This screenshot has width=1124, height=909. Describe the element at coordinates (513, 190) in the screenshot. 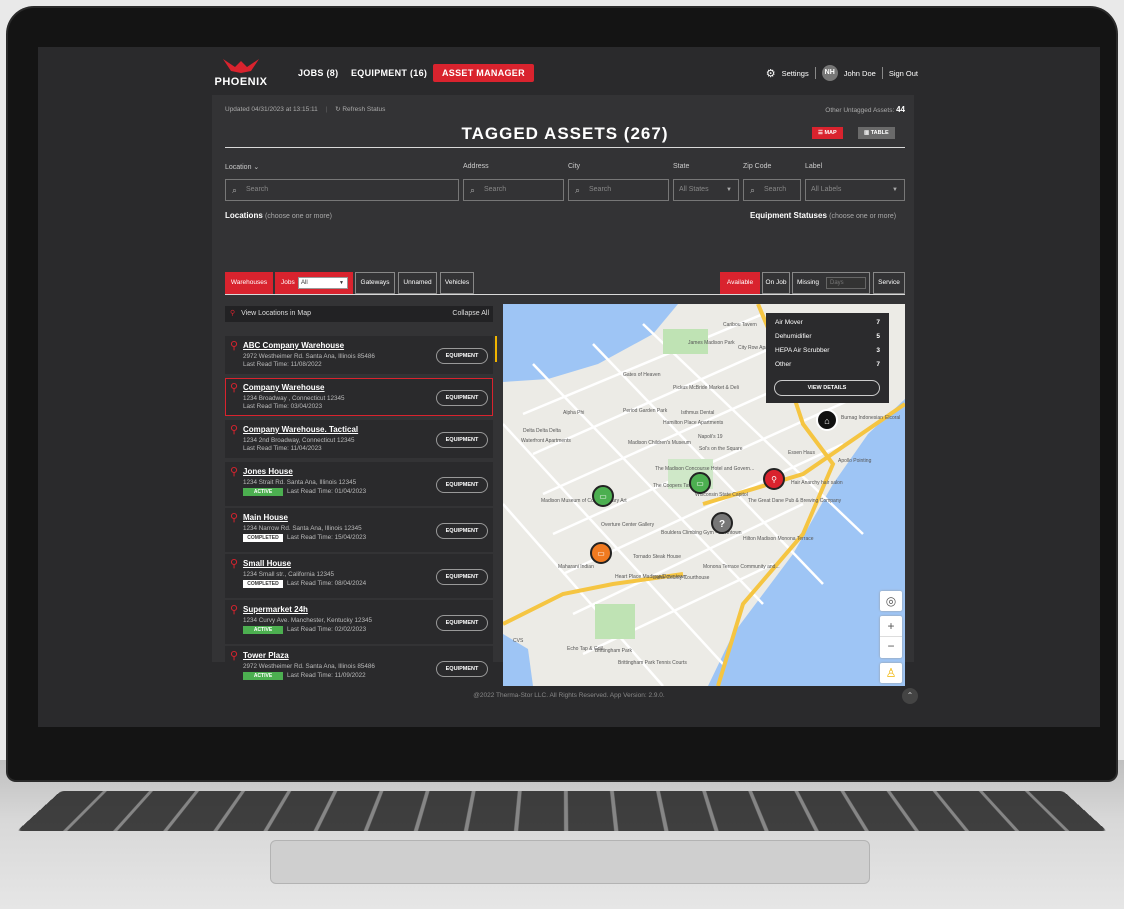

I see `address-search-input: ⌕ Search` at that location.